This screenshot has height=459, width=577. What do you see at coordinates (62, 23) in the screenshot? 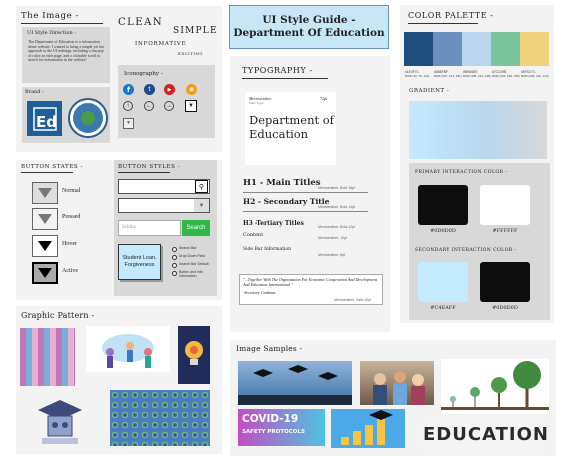
I see `image-heading-rule` at bounding box center [62, 23].